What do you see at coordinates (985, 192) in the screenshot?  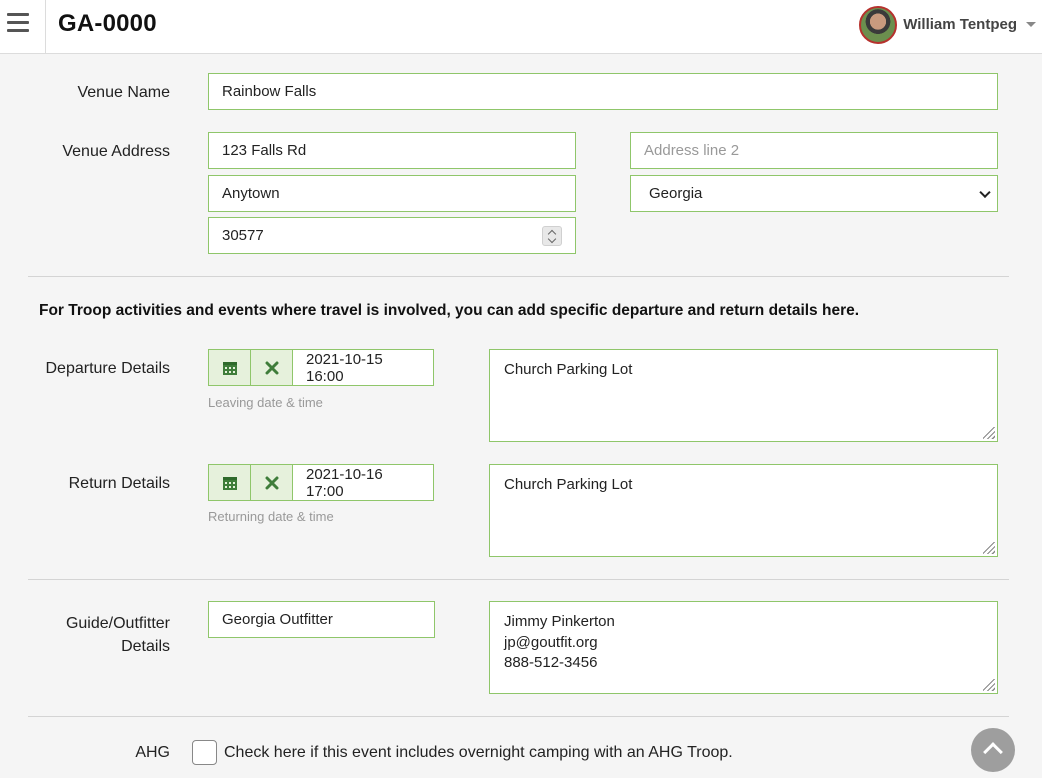 I see `chevron-down-icon` at bounding box center [985, 192].